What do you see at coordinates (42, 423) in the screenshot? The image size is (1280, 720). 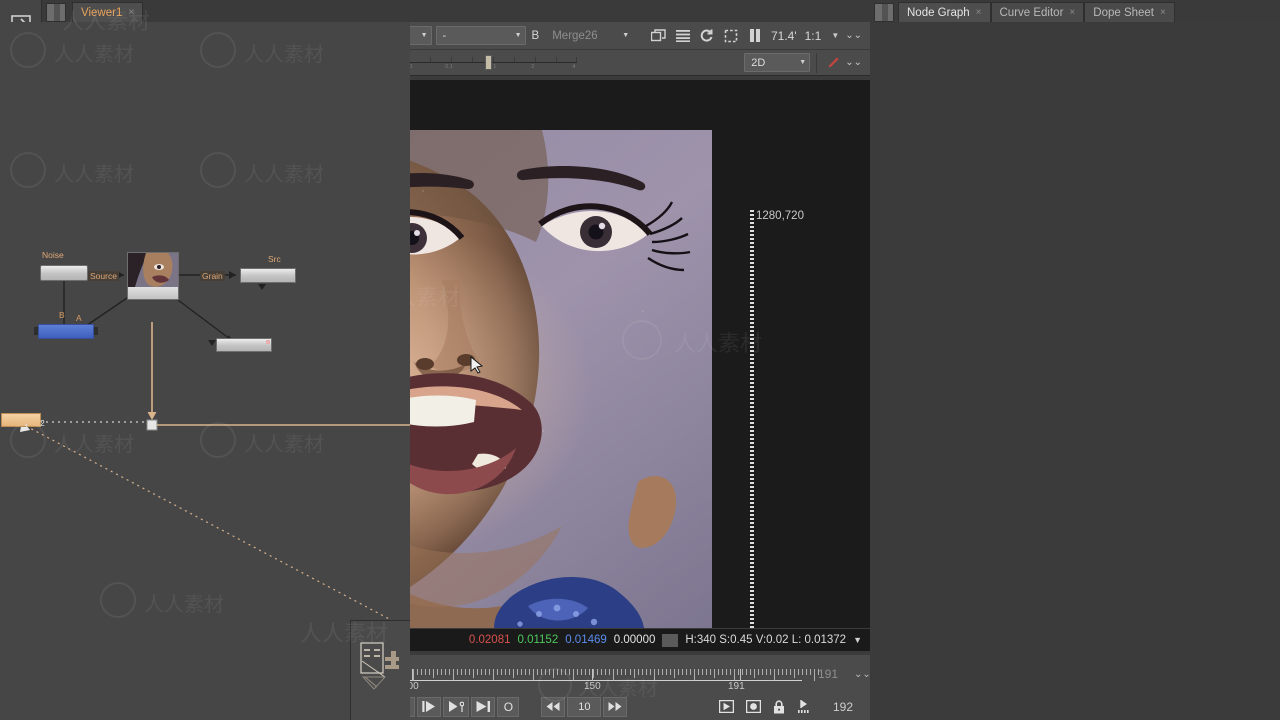 I see `viewer-input-2-label: 2` at bounding box center [42, 423].